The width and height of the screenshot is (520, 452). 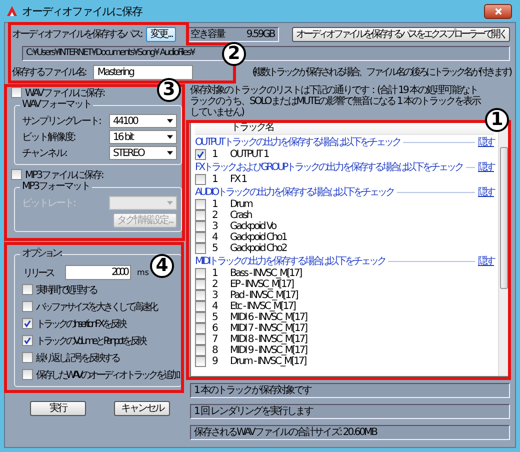 I want to click on group-title: MP3フォーマット, so click(x=56, y=187).